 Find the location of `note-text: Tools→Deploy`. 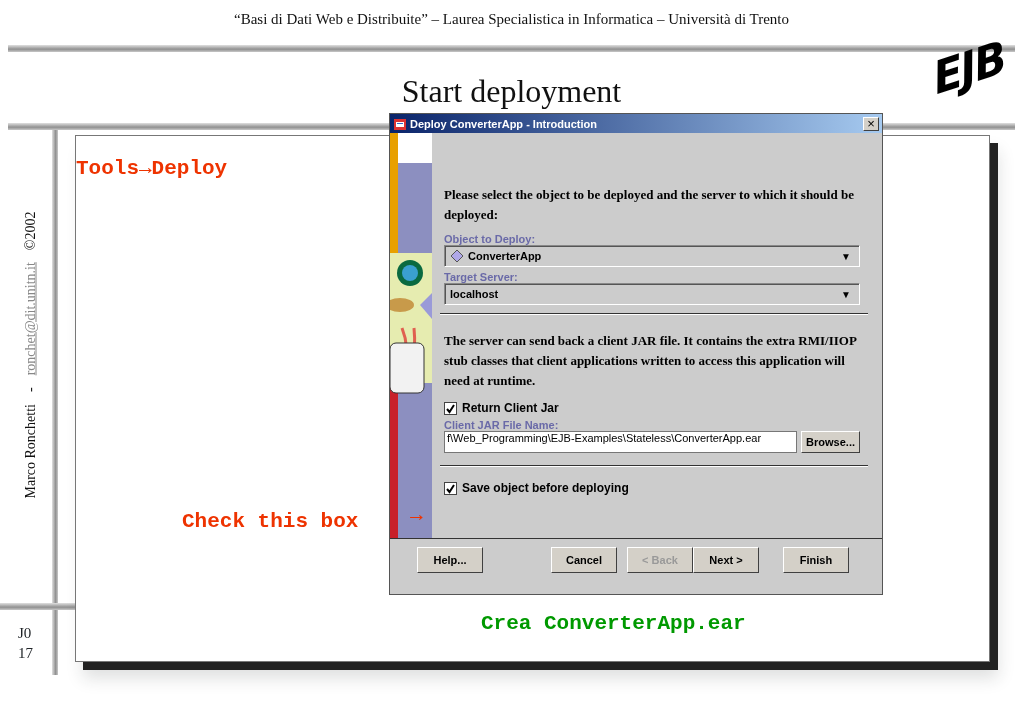

note-text: Tools→Deploy is located at coordinates (152, 168).